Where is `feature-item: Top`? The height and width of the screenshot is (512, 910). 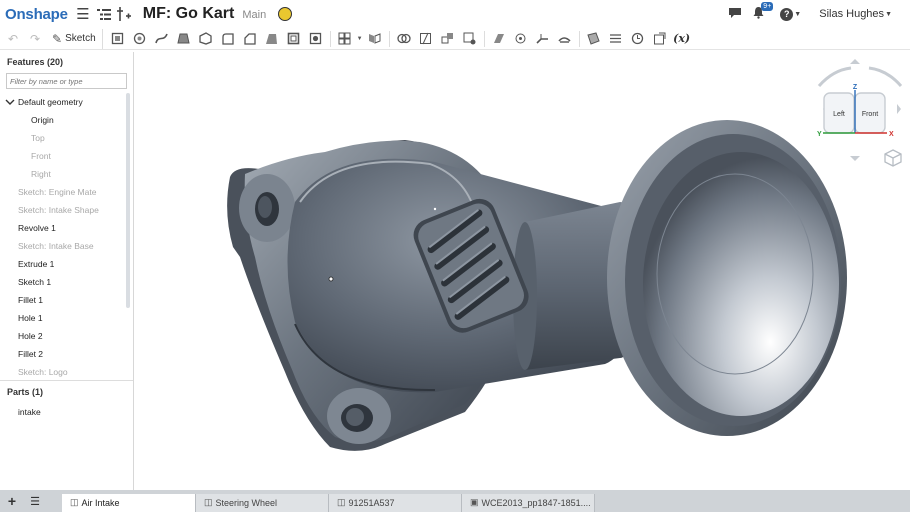 feature-item: Top is located at coordinates (63, 138).